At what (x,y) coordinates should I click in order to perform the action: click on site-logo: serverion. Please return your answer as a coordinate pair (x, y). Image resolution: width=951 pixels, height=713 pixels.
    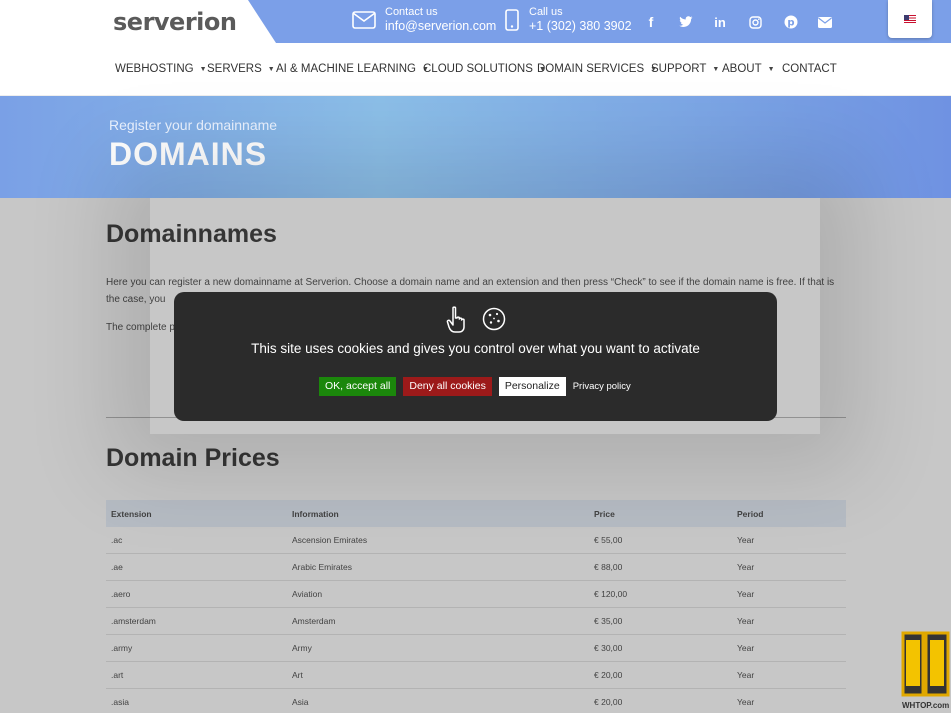
    Looking at the image, I should click on (175, 22).